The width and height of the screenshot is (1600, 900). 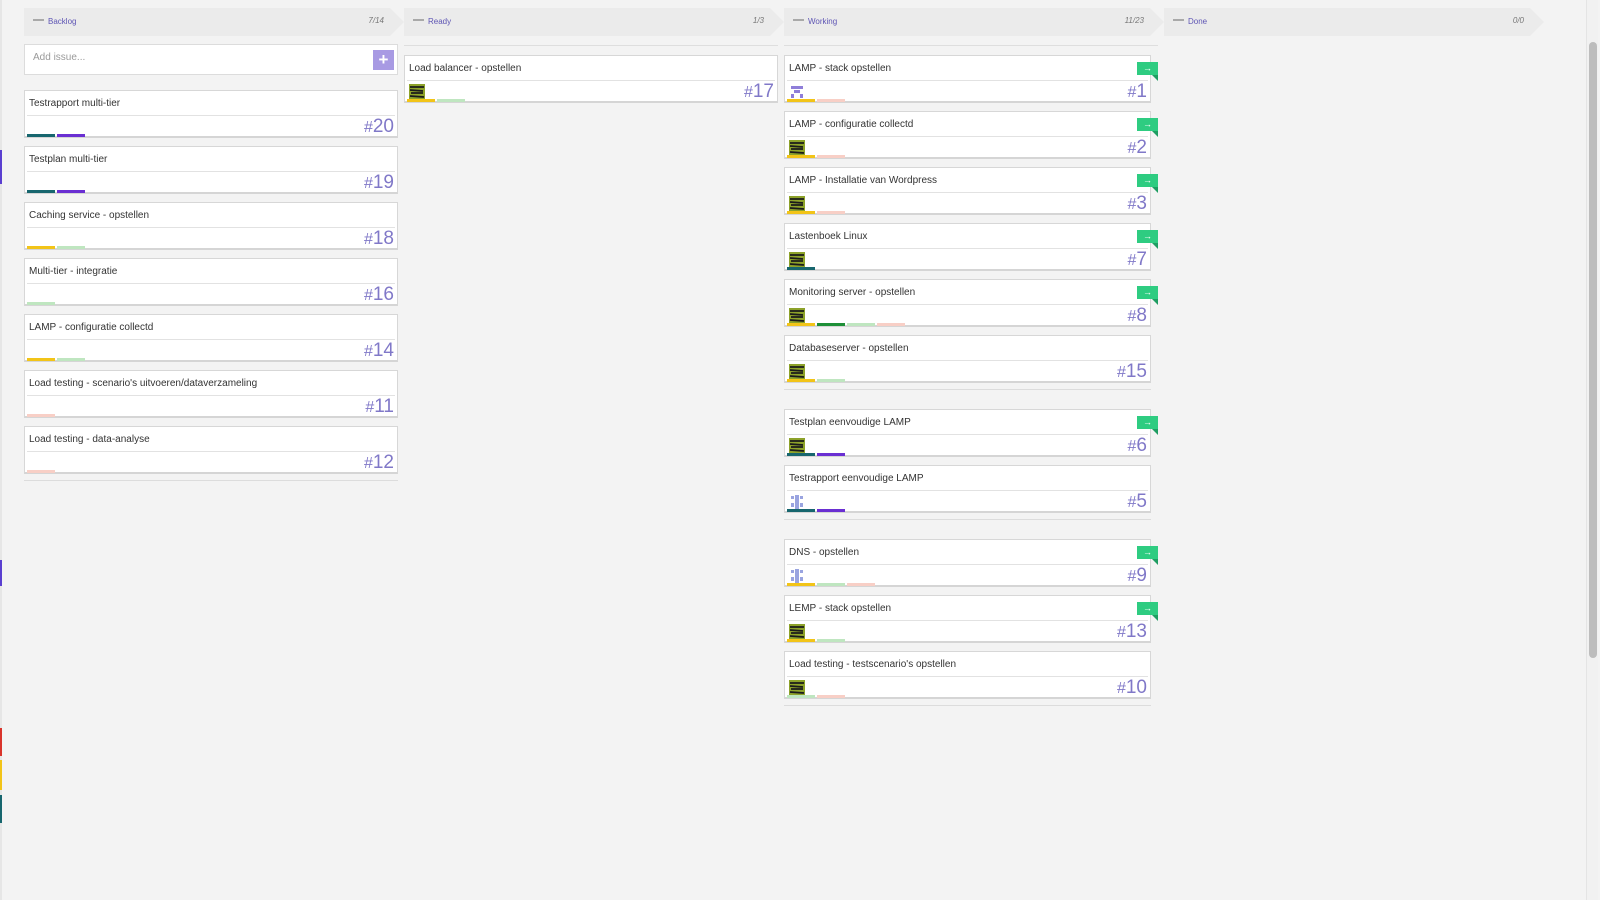 What do you see at coordinates (1137, 148) in the screenshot?
I see `issue-number: #2` at bounding box center [1137, 148].